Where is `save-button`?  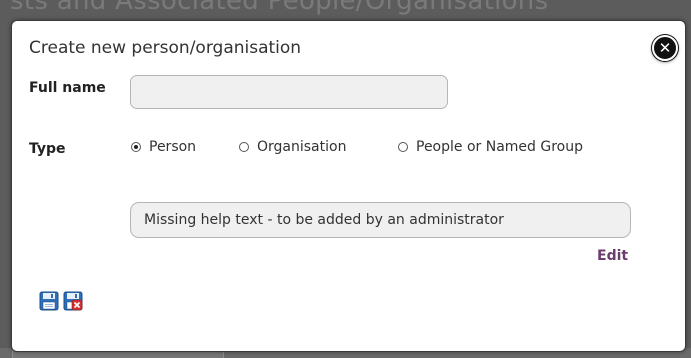 save-button is located at coordinates (49, 301).